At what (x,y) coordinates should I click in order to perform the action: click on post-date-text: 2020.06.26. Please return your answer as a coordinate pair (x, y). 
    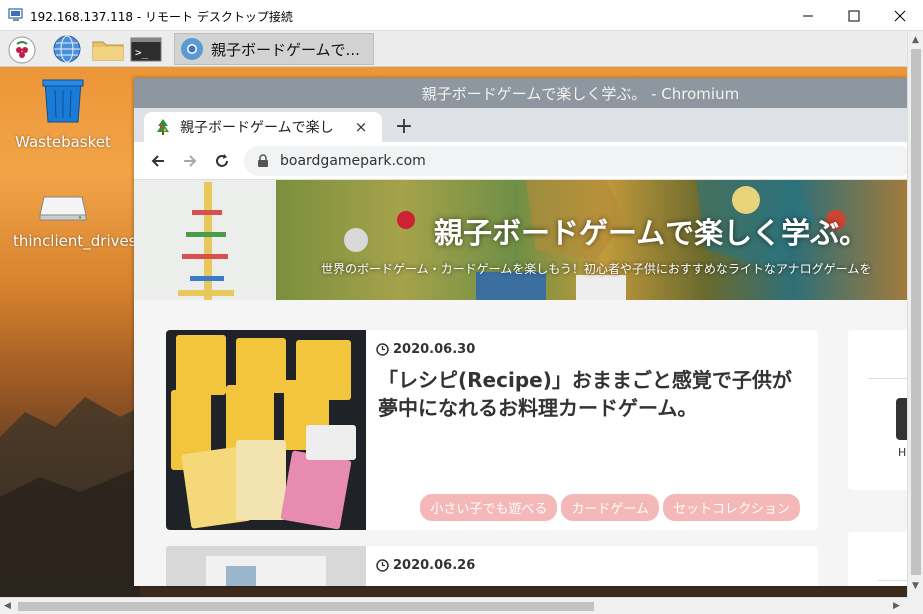
    Looking at the image, I should click on (434, 565).